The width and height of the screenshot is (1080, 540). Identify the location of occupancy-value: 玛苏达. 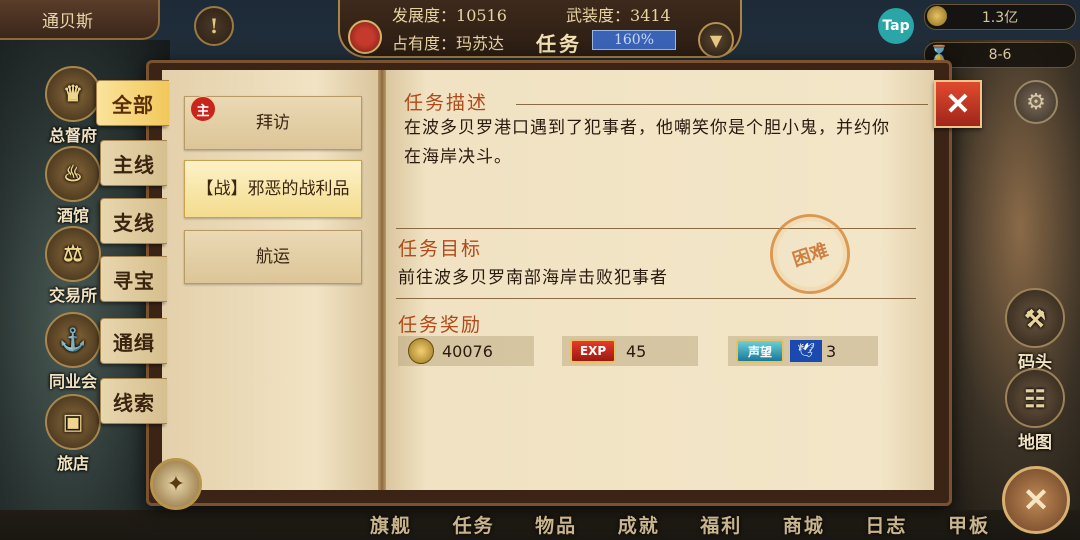
(480, 43).